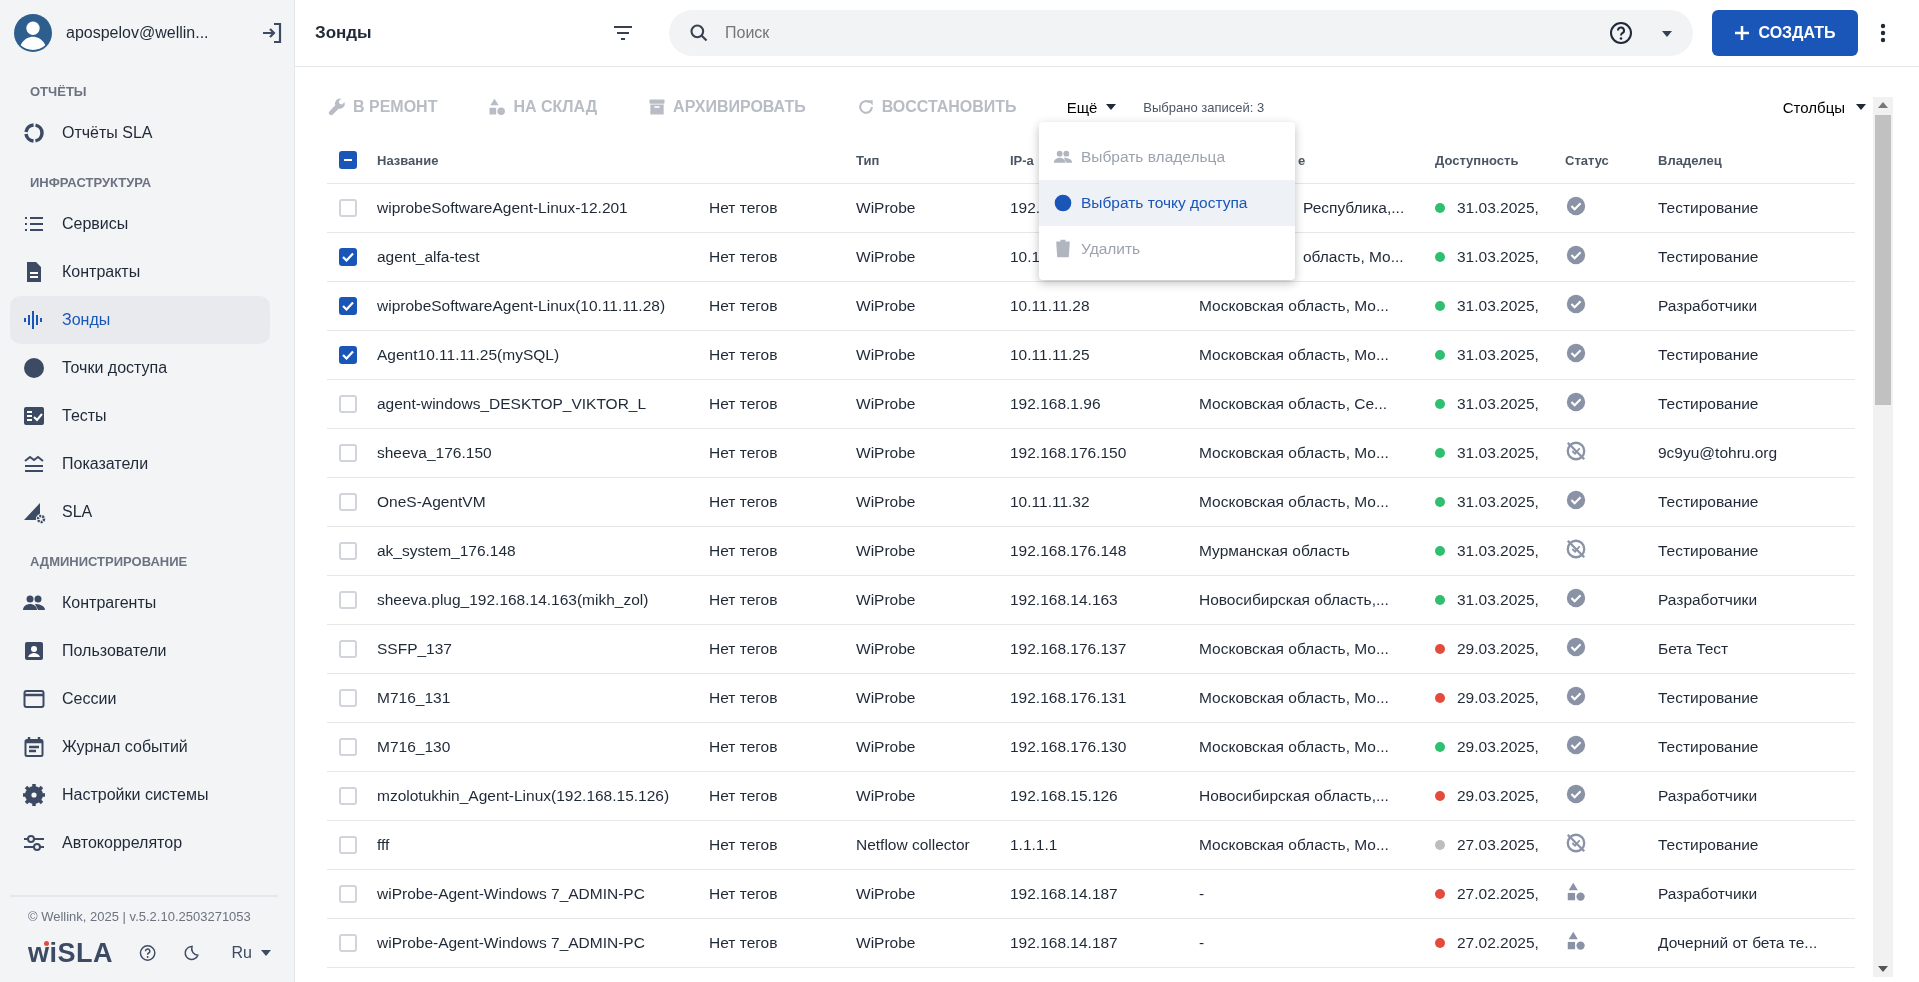  What do you see at coordinates (1708, 893) in the screenshot?
I see `table-cell: Разработчики` at bounding box center [1708, 893].